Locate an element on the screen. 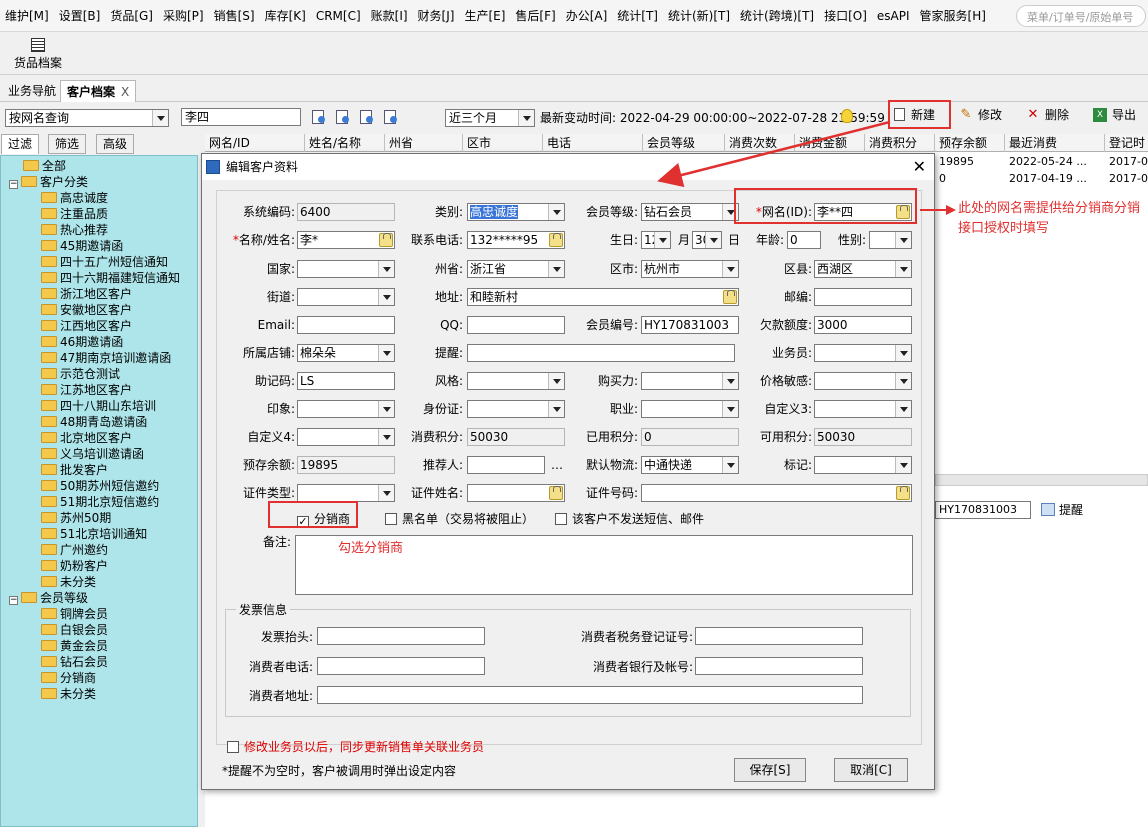 Image resolution: width=1148 pixels, height=827 pixels. custom3-select is located at coordinates (863, 409).